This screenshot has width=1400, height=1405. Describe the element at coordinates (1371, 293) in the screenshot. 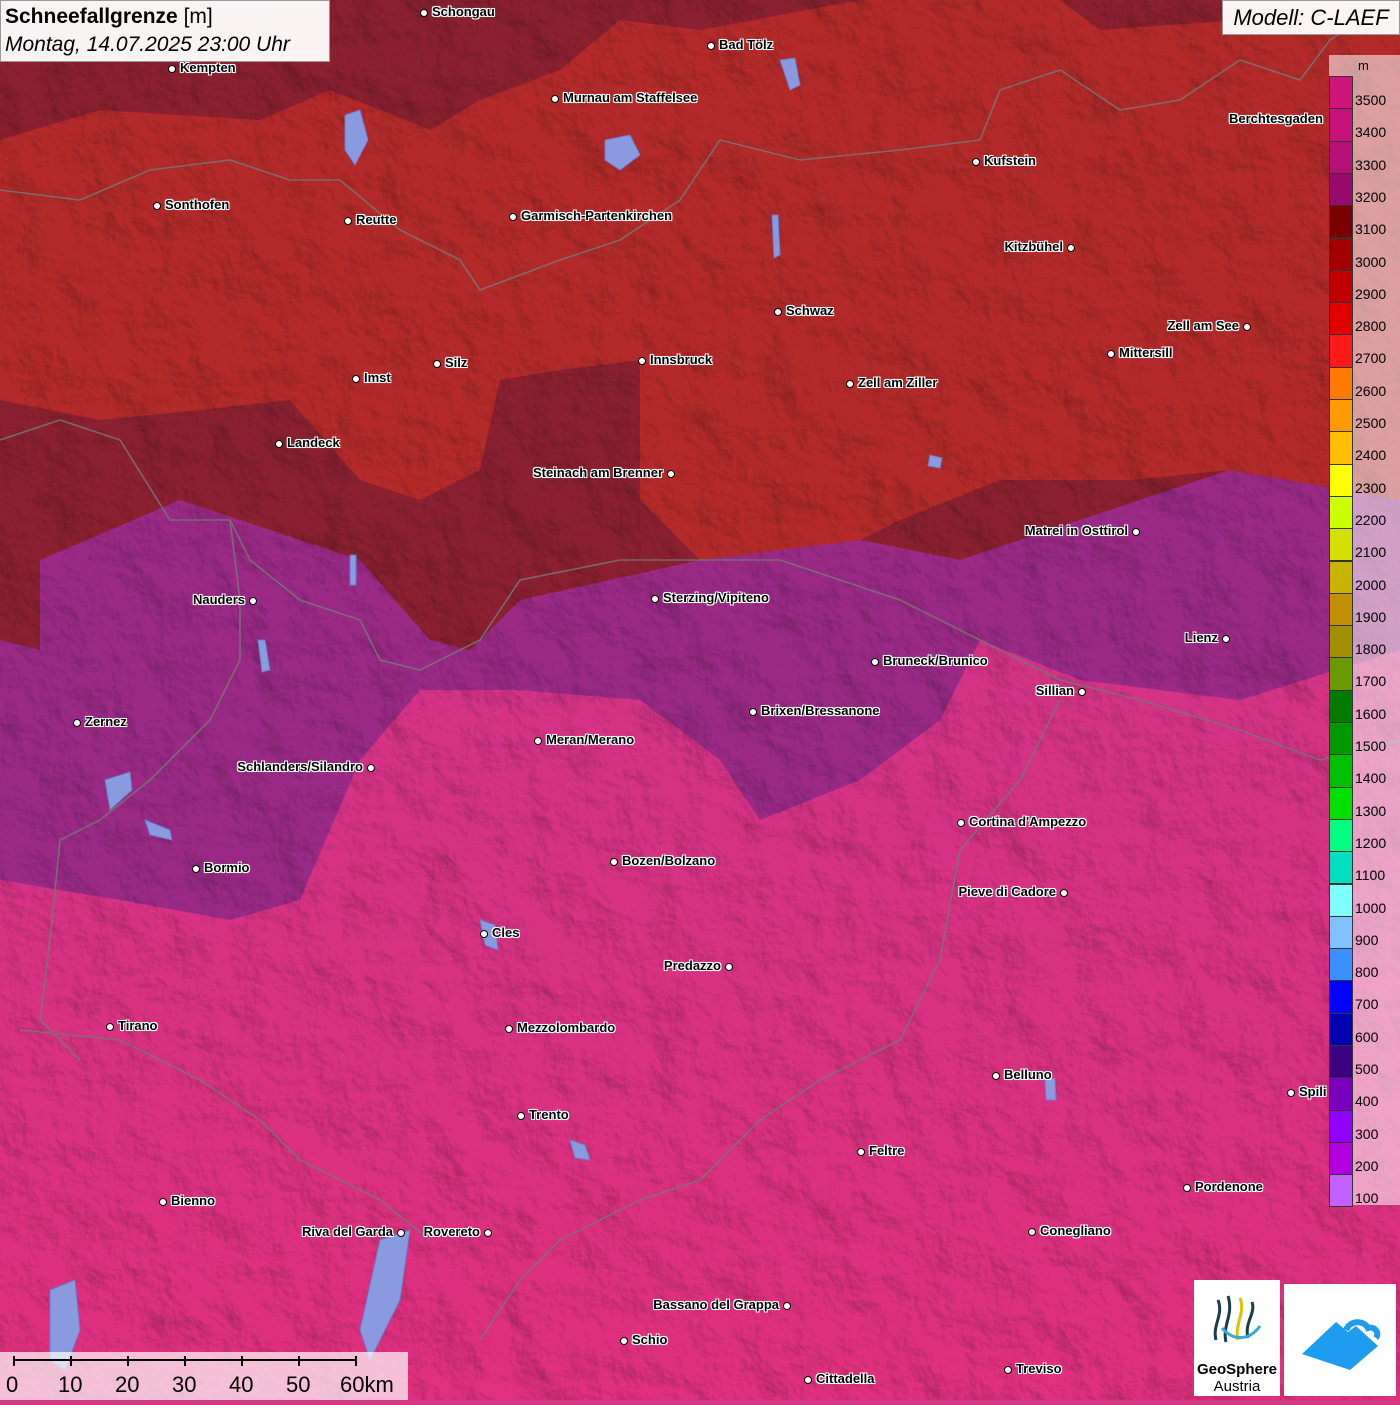

I see `legend-label-2900: 2900` at that location.